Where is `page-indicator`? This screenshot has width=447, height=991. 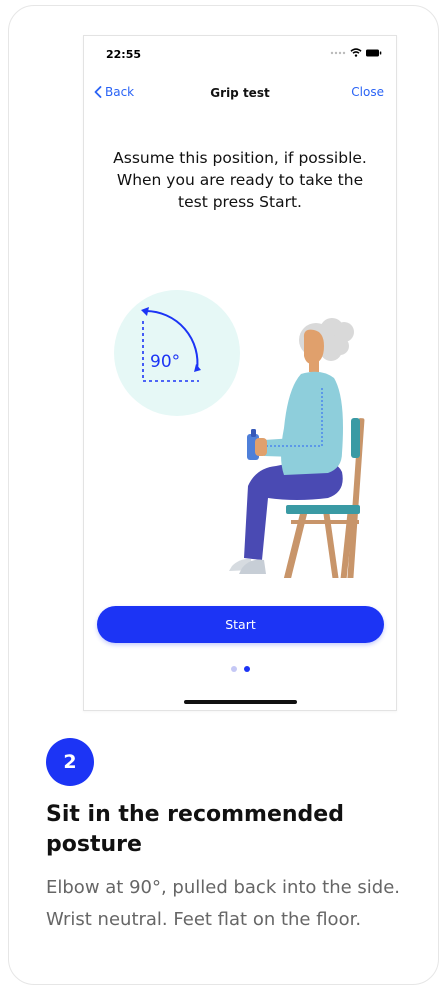 page-indicator is located at coordinates (240, 669).